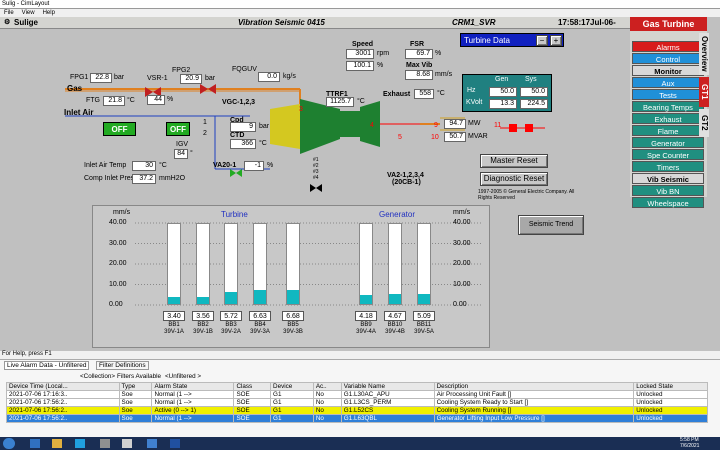 The height and width of the screenshot is (450, 720). I want to click on speed-pct-unit: %, so click(380, 65).